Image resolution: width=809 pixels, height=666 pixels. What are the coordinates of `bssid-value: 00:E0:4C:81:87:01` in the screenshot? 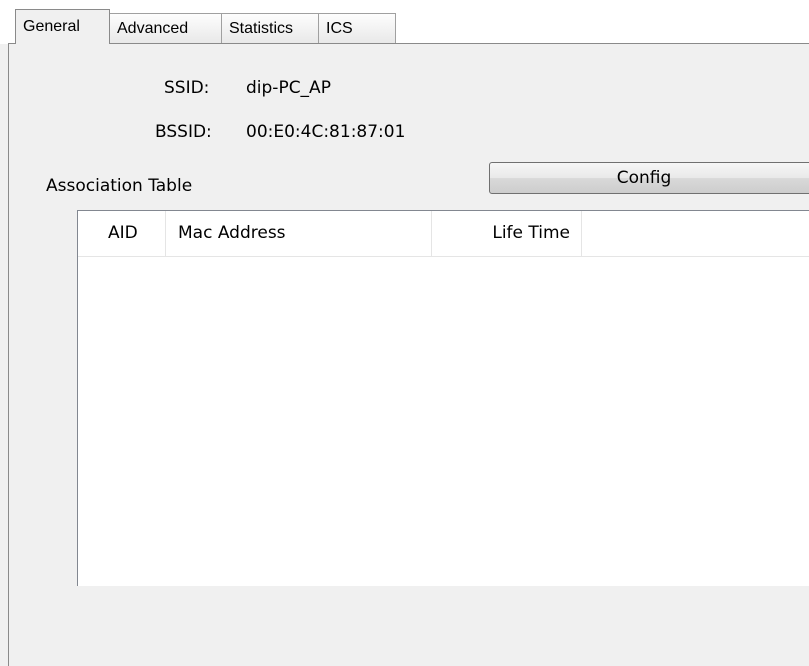 It's located at (326, 132).